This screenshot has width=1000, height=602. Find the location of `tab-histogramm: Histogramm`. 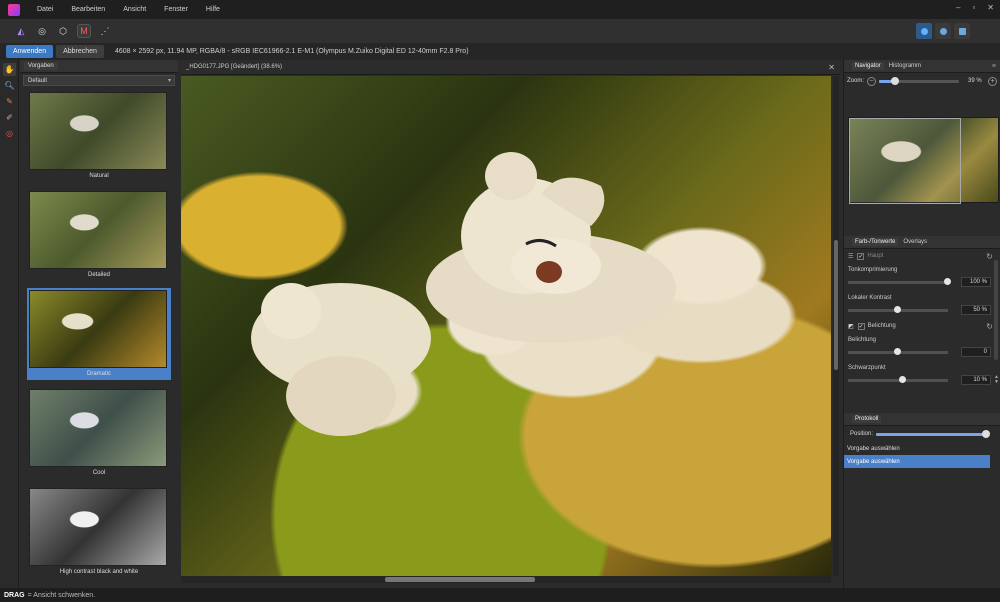

tab-histogramm: Histogramm is located at coordinates (905, 66).